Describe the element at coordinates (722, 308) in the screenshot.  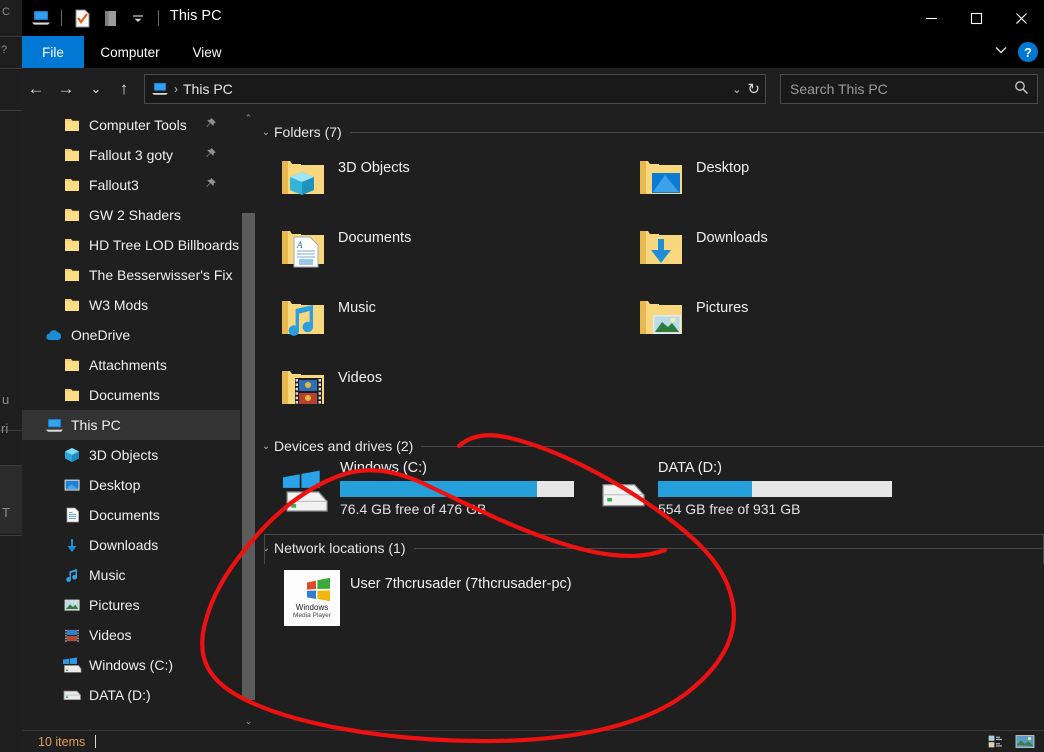
I see `folder-name: Pictures` at that location.